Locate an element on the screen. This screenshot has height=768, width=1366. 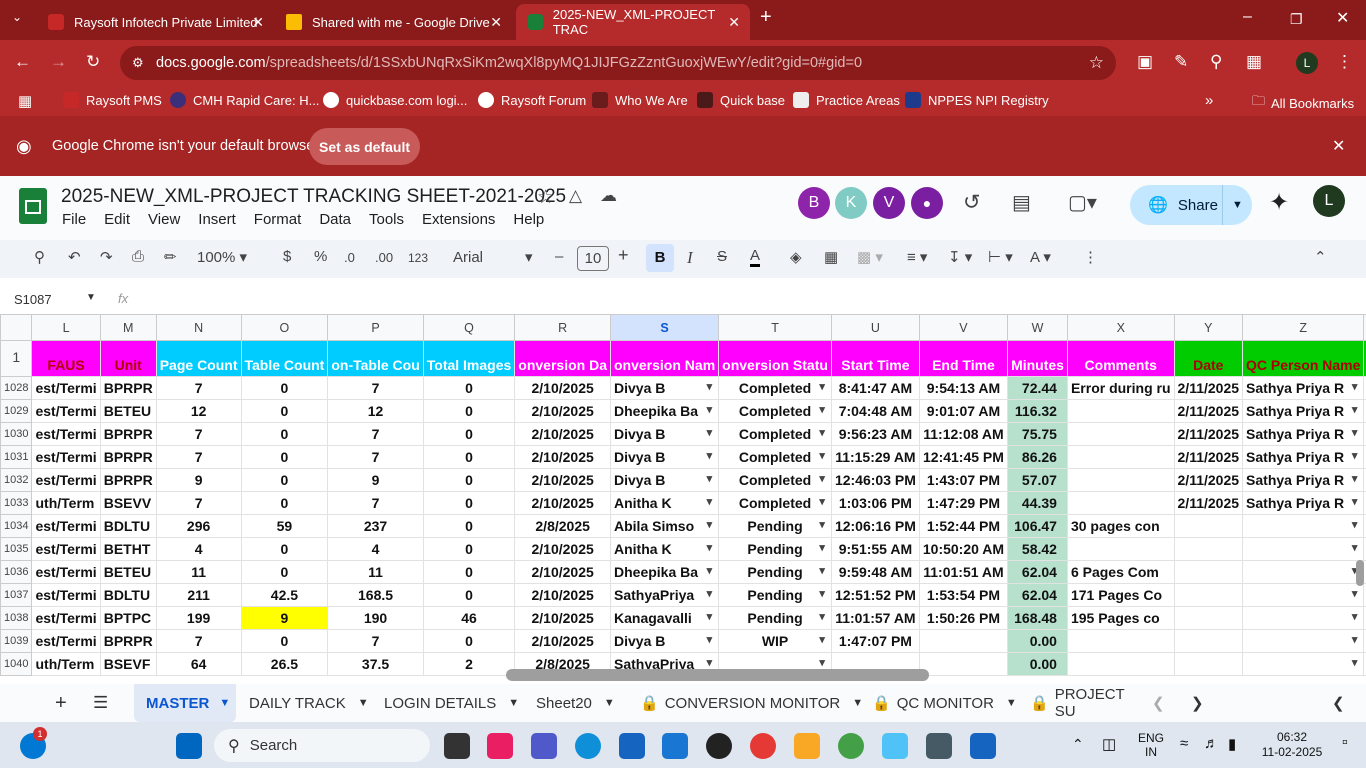
volume-icon: ♬ is located at coordinates (1211, 743).